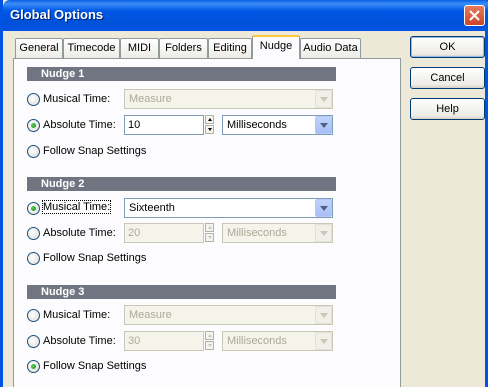 Image resolution: width=488 pixels, height=387 pixels. What do you see at coordinates (79, 341) in the screenshot?
I see `nudge-3-absolute-label: Absolute Time:` at bounding box center [79, 341].